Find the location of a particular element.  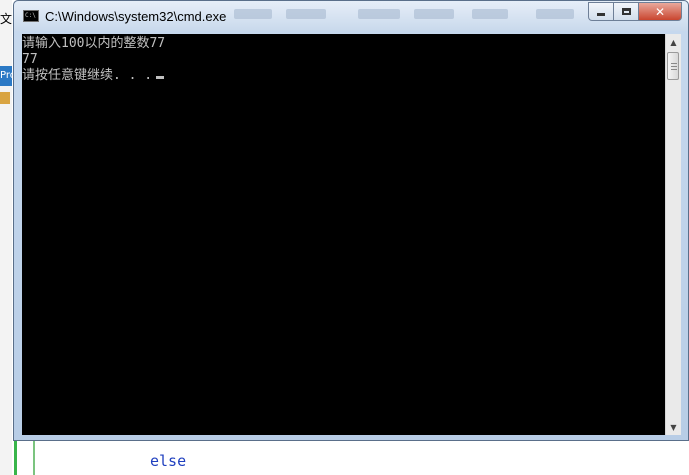

minimize-button is located at coordinates (601, 11).